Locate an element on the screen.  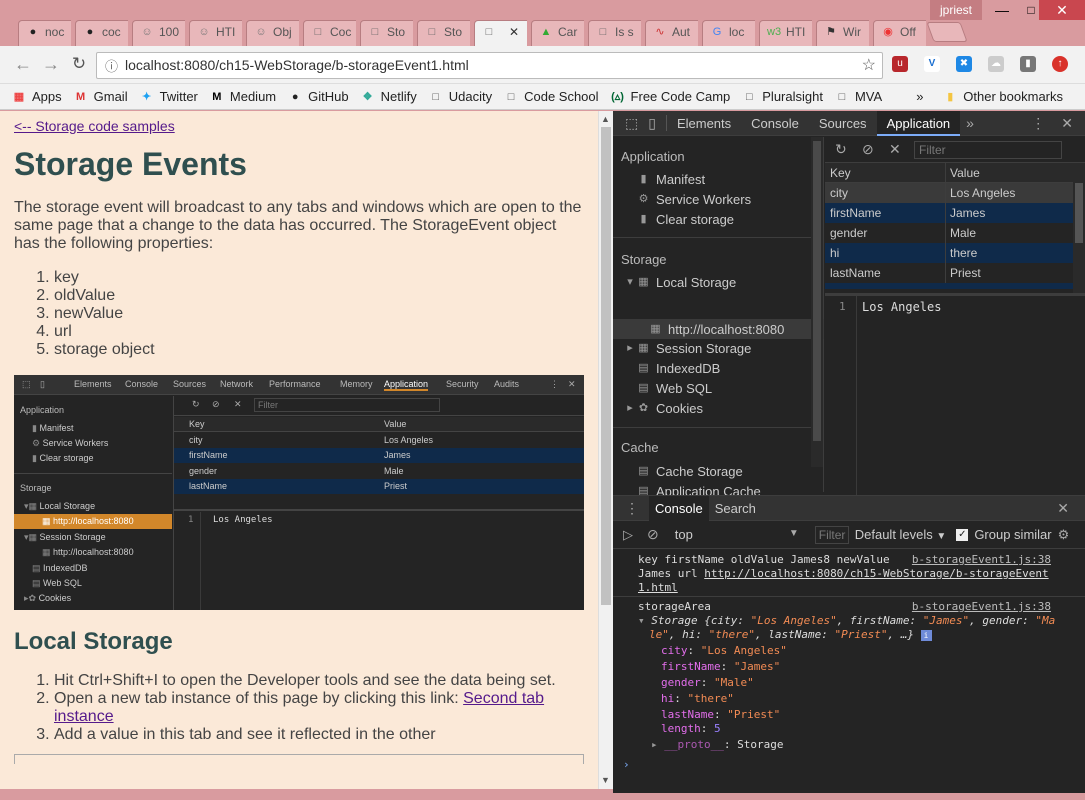
cloud-icon: ☁ is located at coordinates (996, 64).